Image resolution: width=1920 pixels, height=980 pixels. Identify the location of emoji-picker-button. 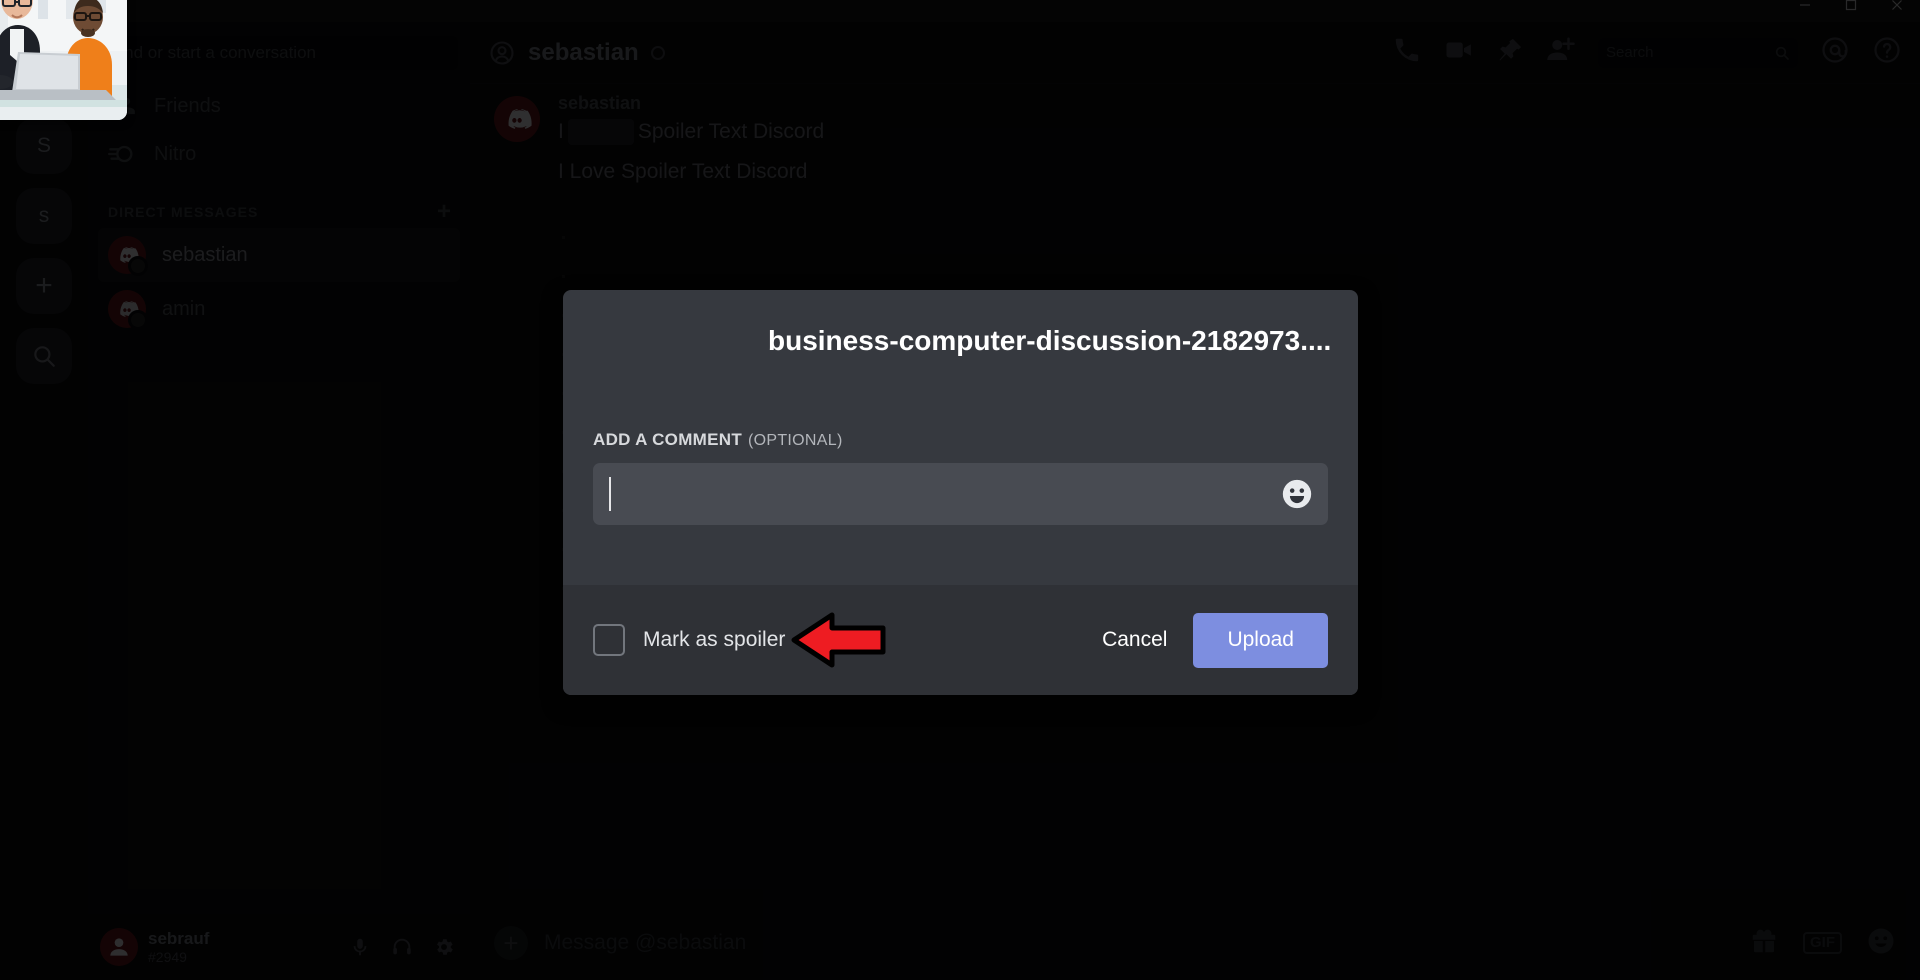
(1297, 494).